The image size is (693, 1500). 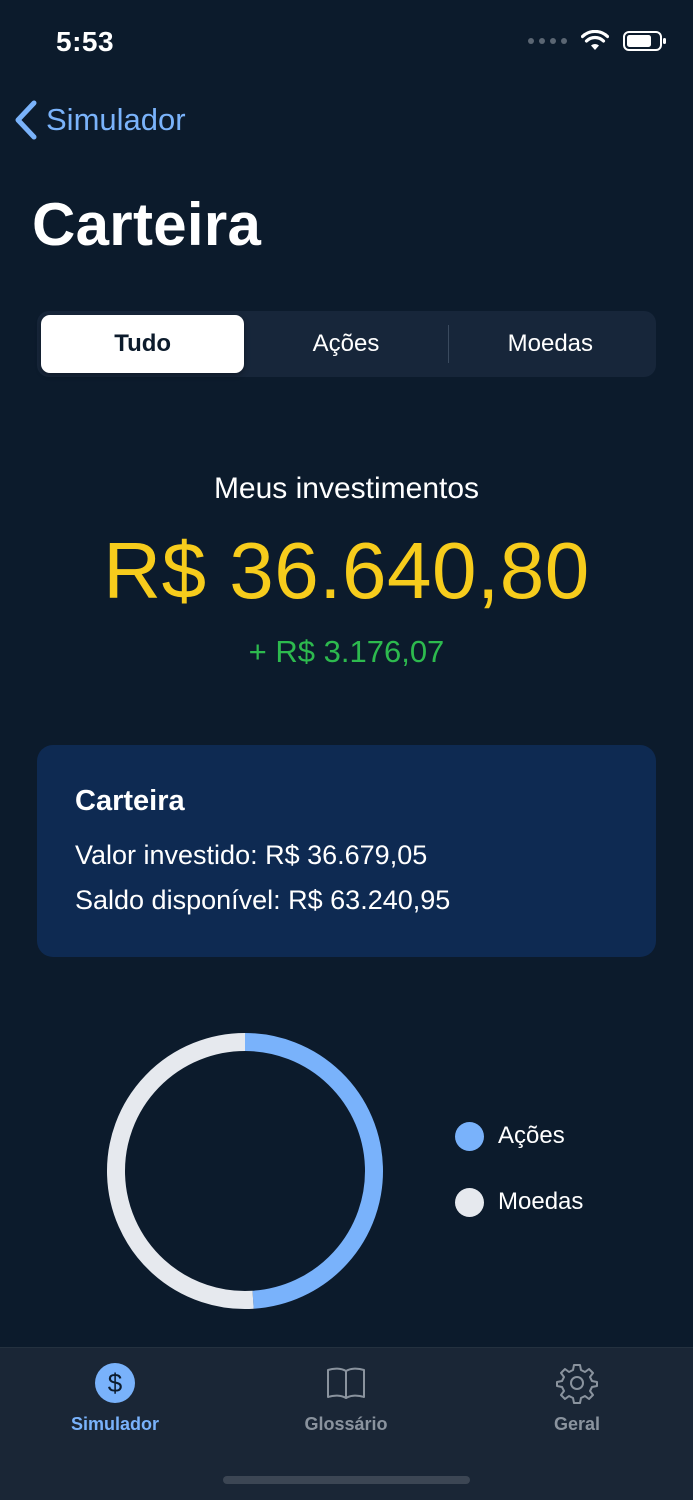 I want to click on page-title: Carteira, so click(x=147, y=224).